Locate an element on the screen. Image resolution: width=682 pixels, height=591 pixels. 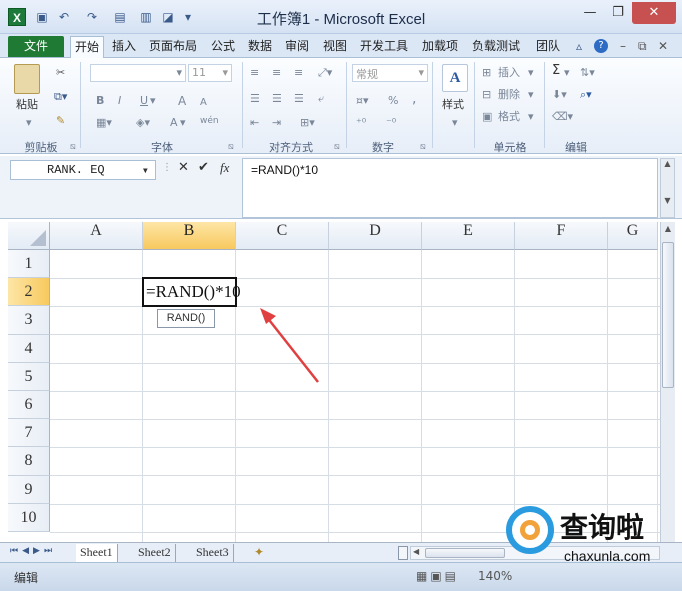
scroll-up-icon: ▲ is located at coordinates (667, 163).